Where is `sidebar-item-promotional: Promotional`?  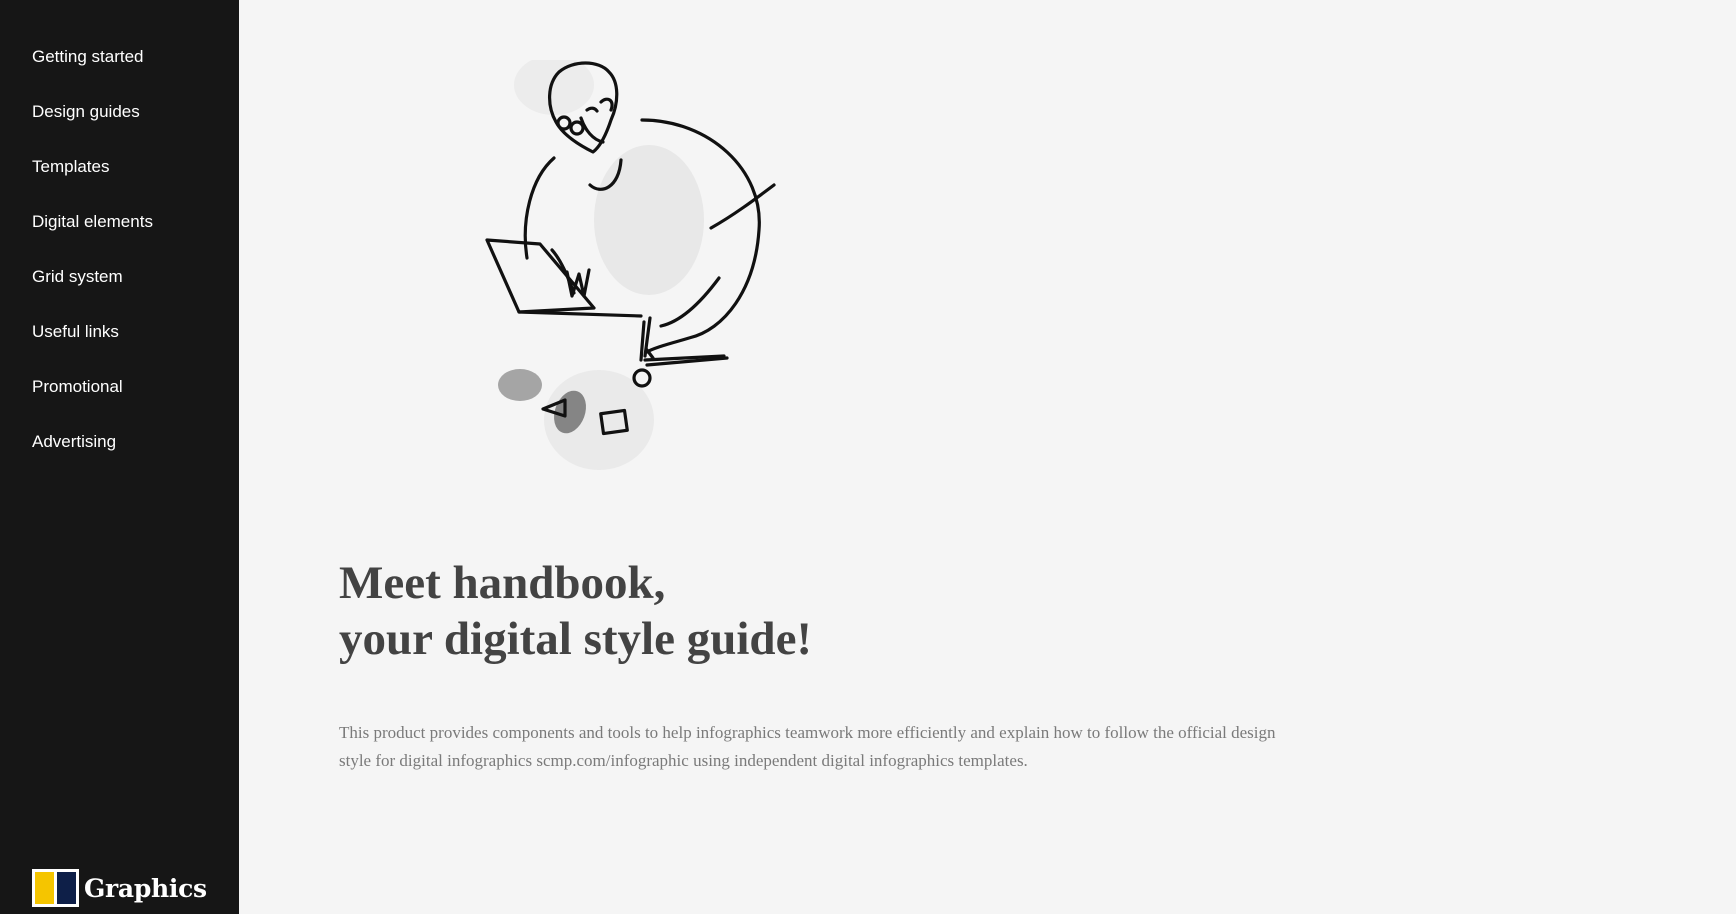
sidebar-item-promotional: Promotional is located at coordinates (92, 404).